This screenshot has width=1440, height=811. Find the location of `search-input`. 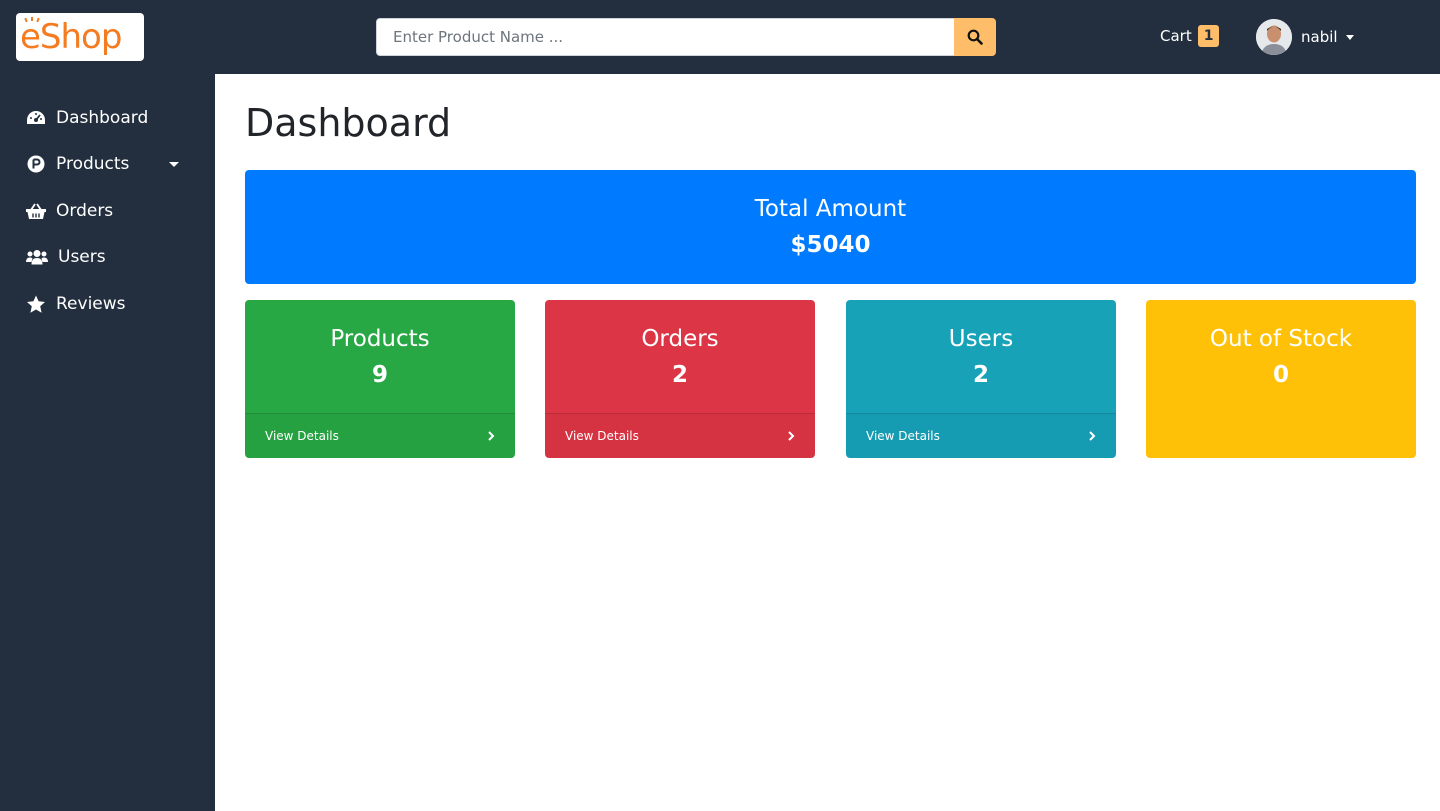

search-input is located at coordinates (665, 37).